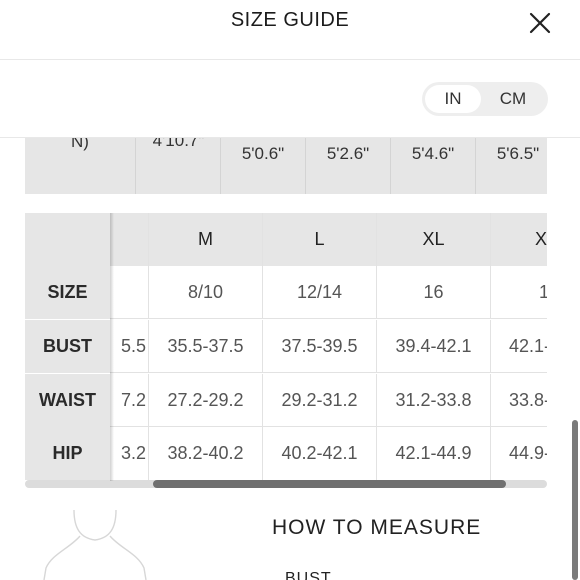 Image resolution: width=580 pixels, height=580 pixels. Describe the element at coordinates (432, 166) in the screenshot. I see `height-cell: 5'4.6"` at that location.